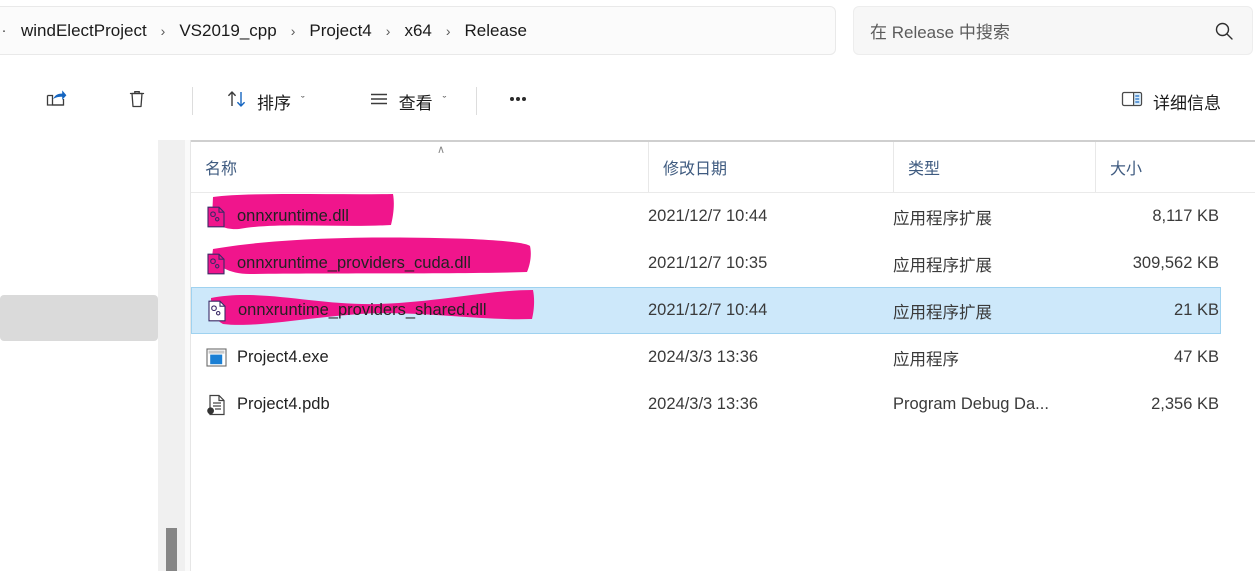  I want to click on column-header-type-label: 类型, so click(924, 169).